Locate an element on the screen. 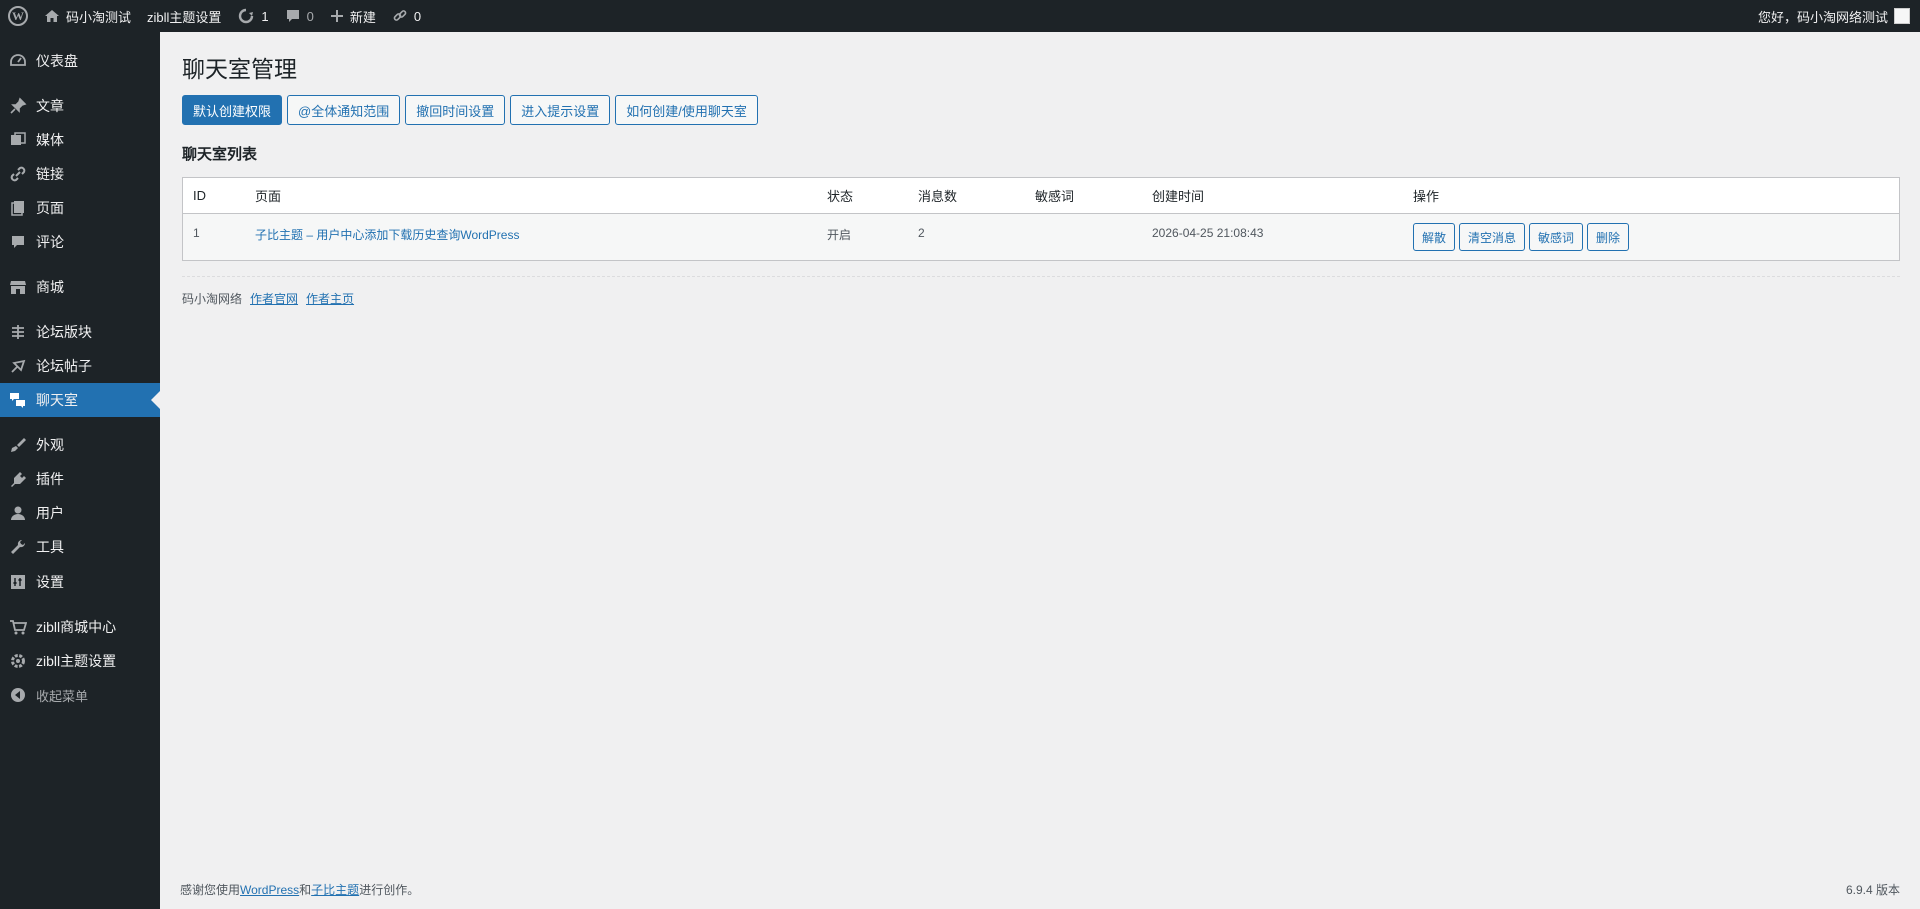 The image size is (1920, 909). sidebar-item-dashboard: 仪表盘 is located at coordinates (80, 61).